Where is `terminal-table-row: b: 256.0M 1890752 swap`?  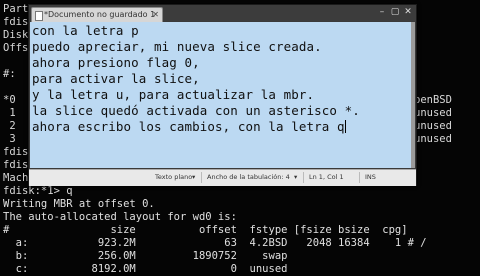
terminal-table-row: b: 256.0M 1890752 swap is located at coordinates (145, 256).